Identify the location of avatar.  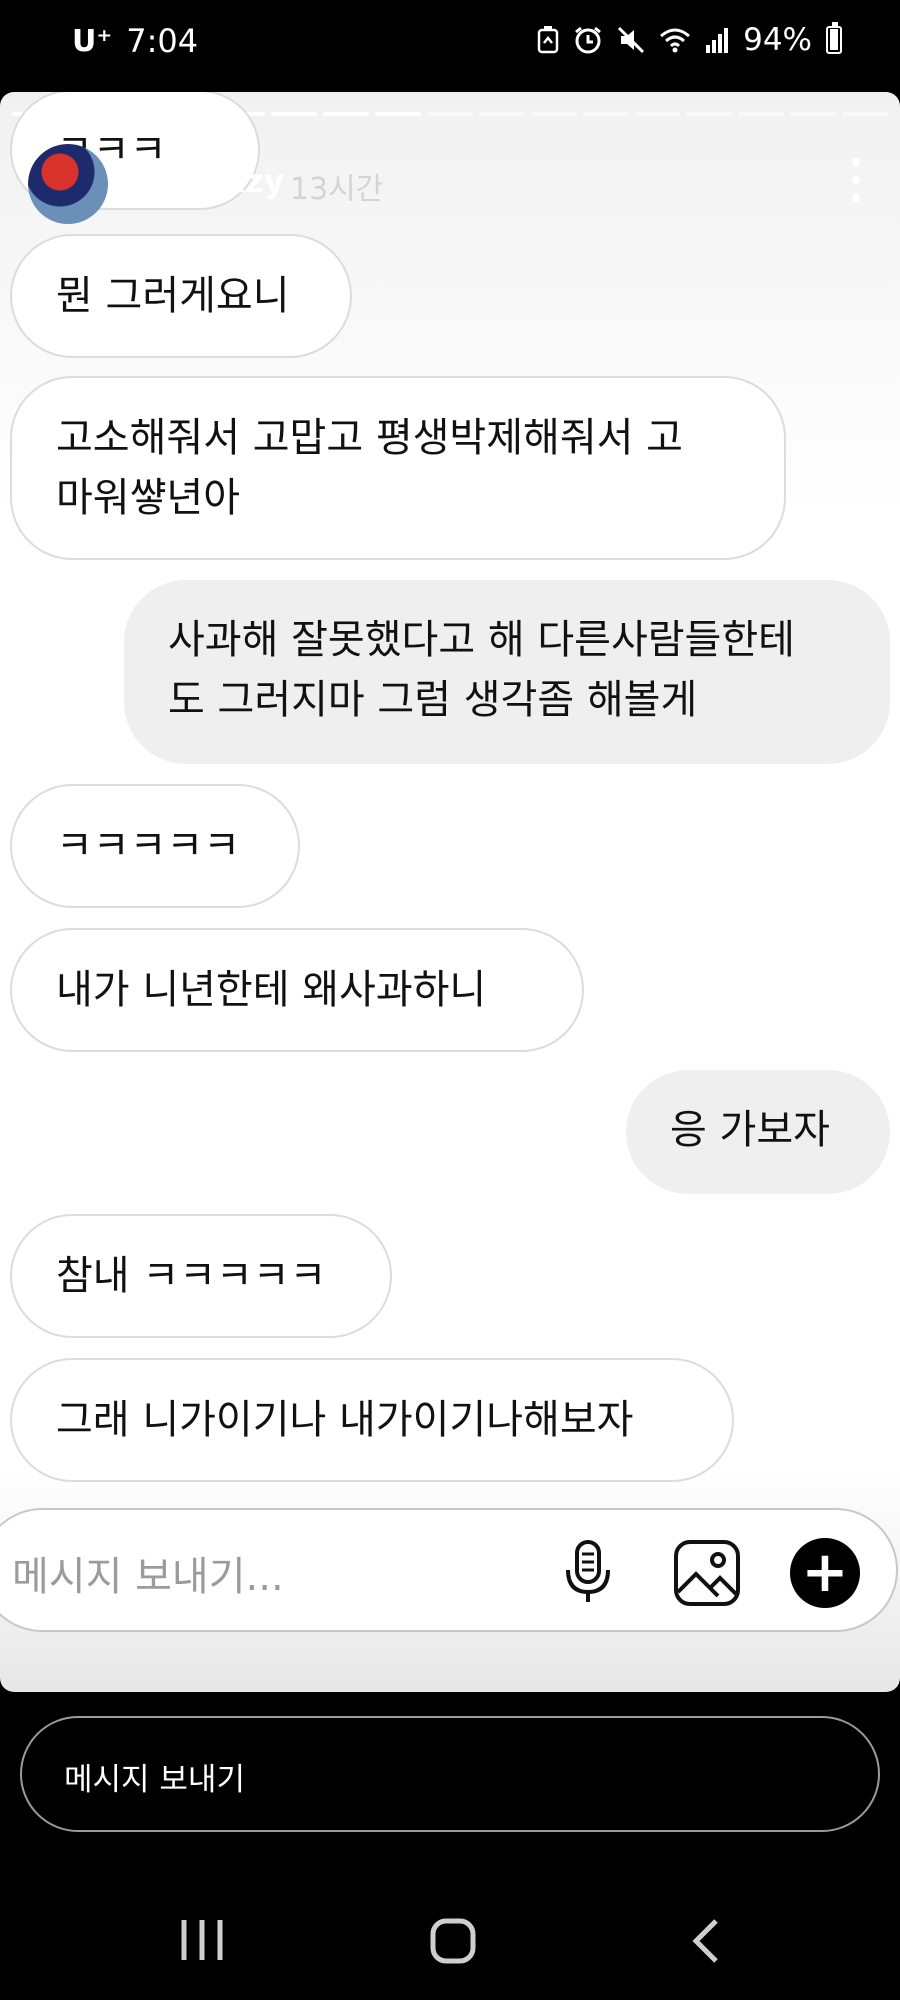
(68, 184).